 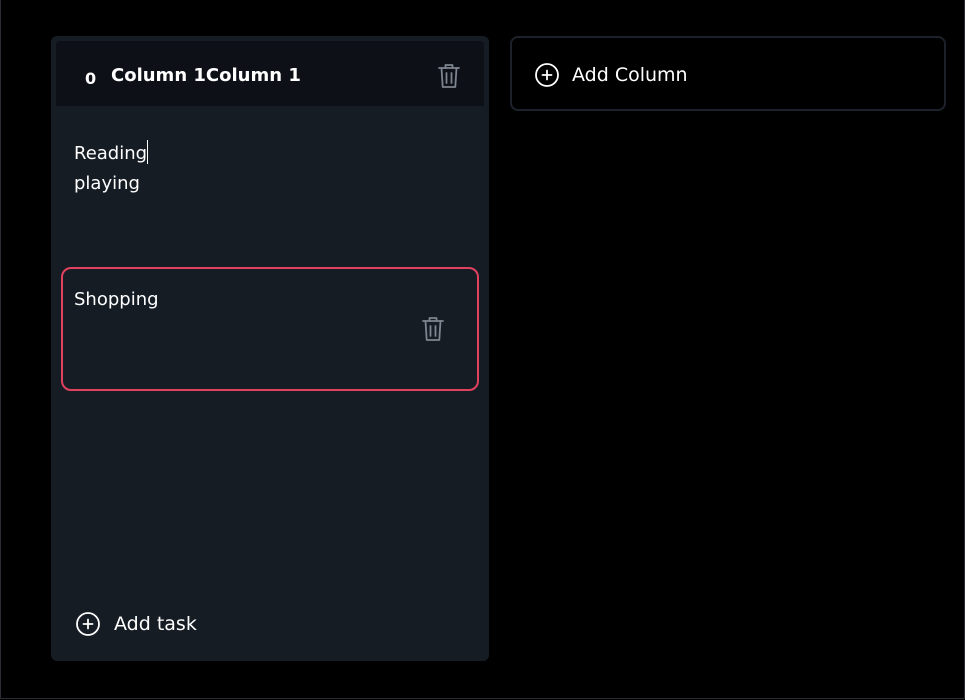 I want to click on task-text: Shopping, so click(x=116, y=299).